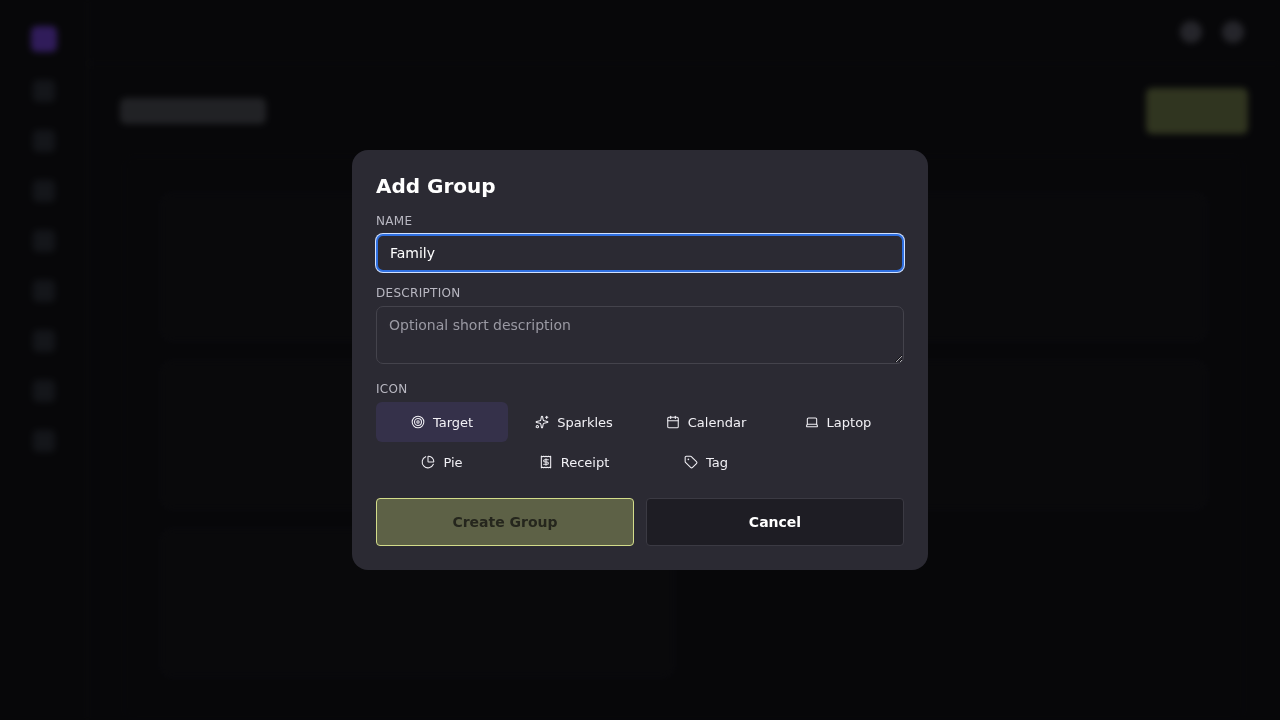  I want to click on field-label: ICON, so click(392, 389).